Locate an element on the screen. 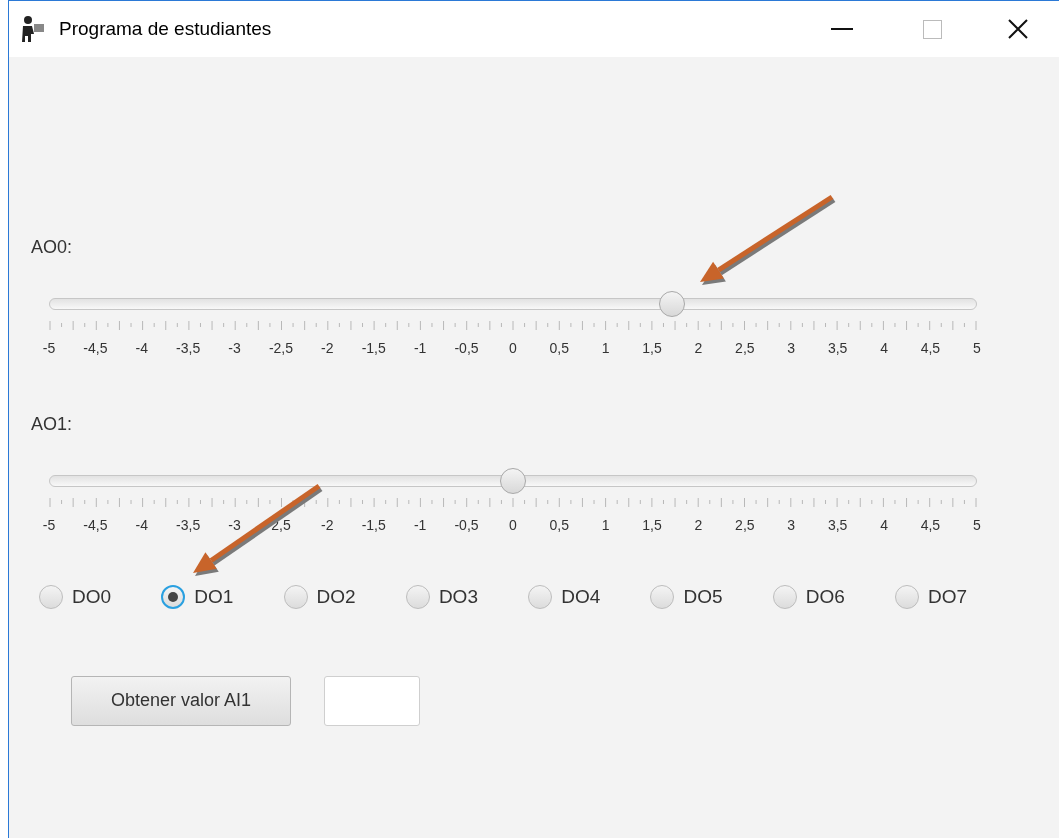  radio-option: DO6 is located at coordinates (834, 597).